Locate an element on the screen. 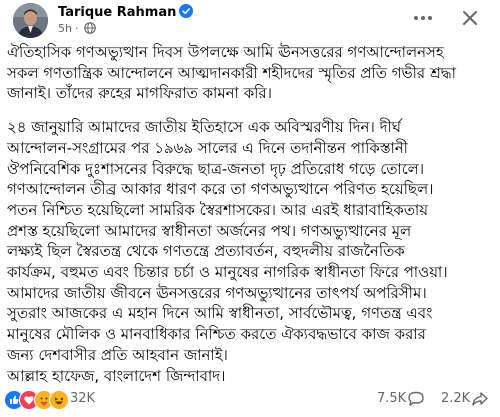 The height and width of the screenshot is (417, 500). verified-badge-icon is located at coordinates (186, 13).